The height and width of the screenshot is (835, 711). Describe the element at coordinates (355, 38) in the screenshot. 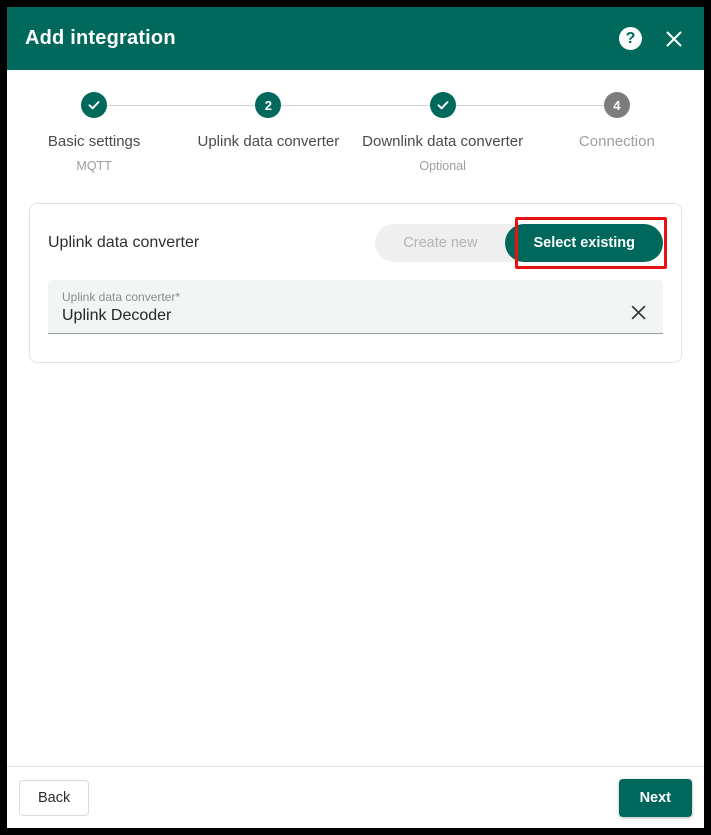

I see `dialog-header: Add integration ?` at that location.